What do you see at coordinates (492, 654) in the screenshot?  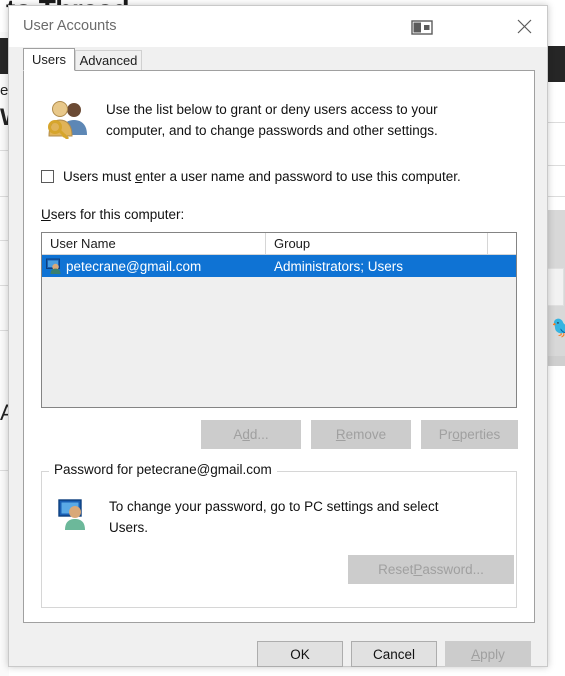 I see `apply-button-post: pply` at bounding box center [492, 654].